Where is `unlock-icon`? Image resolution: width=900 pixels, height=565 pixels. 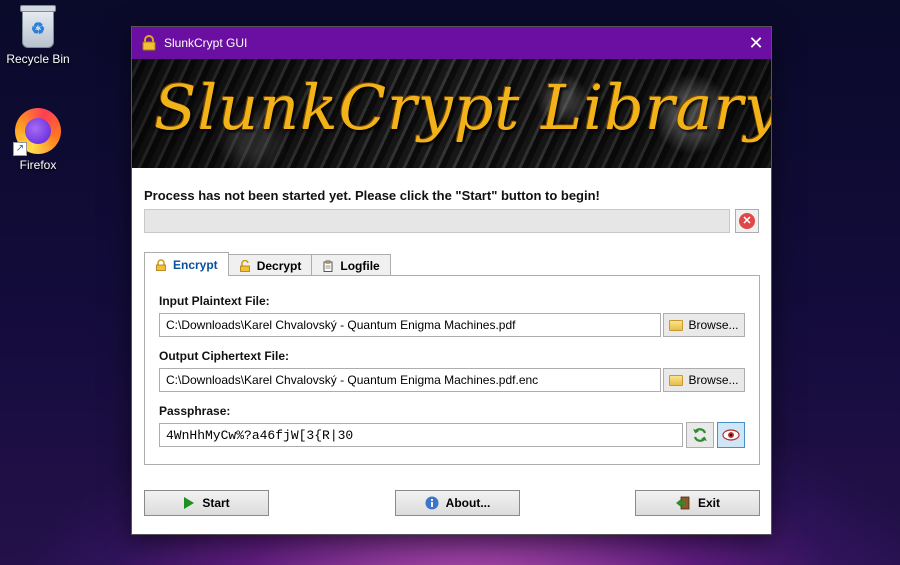 unlock-icon is located at coordinates (244, 265).